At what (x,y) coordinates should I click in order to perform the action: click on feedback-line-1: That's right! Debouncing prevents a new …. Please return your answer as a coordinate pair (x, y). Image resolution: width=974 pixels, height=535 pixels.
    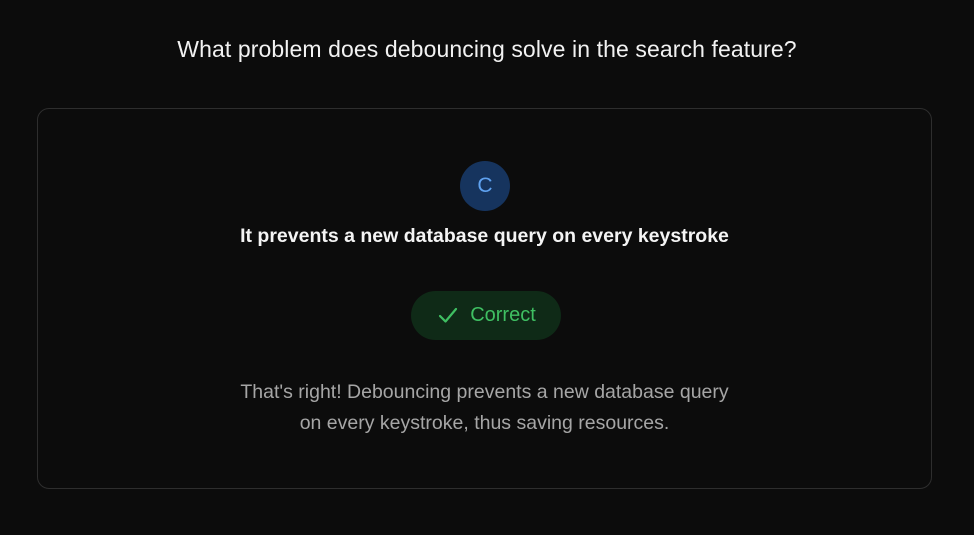
    Looking at the image, I should click on (484, 392).